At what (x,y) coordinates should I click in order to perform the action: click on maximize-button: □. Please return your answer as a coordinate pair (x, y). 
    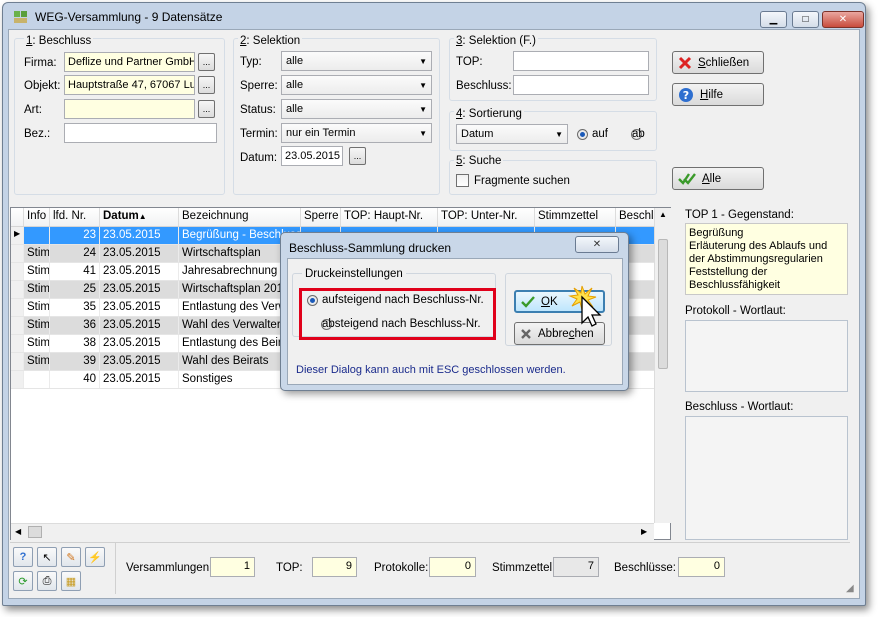
    Looking at the image, I should click on (805, 19).